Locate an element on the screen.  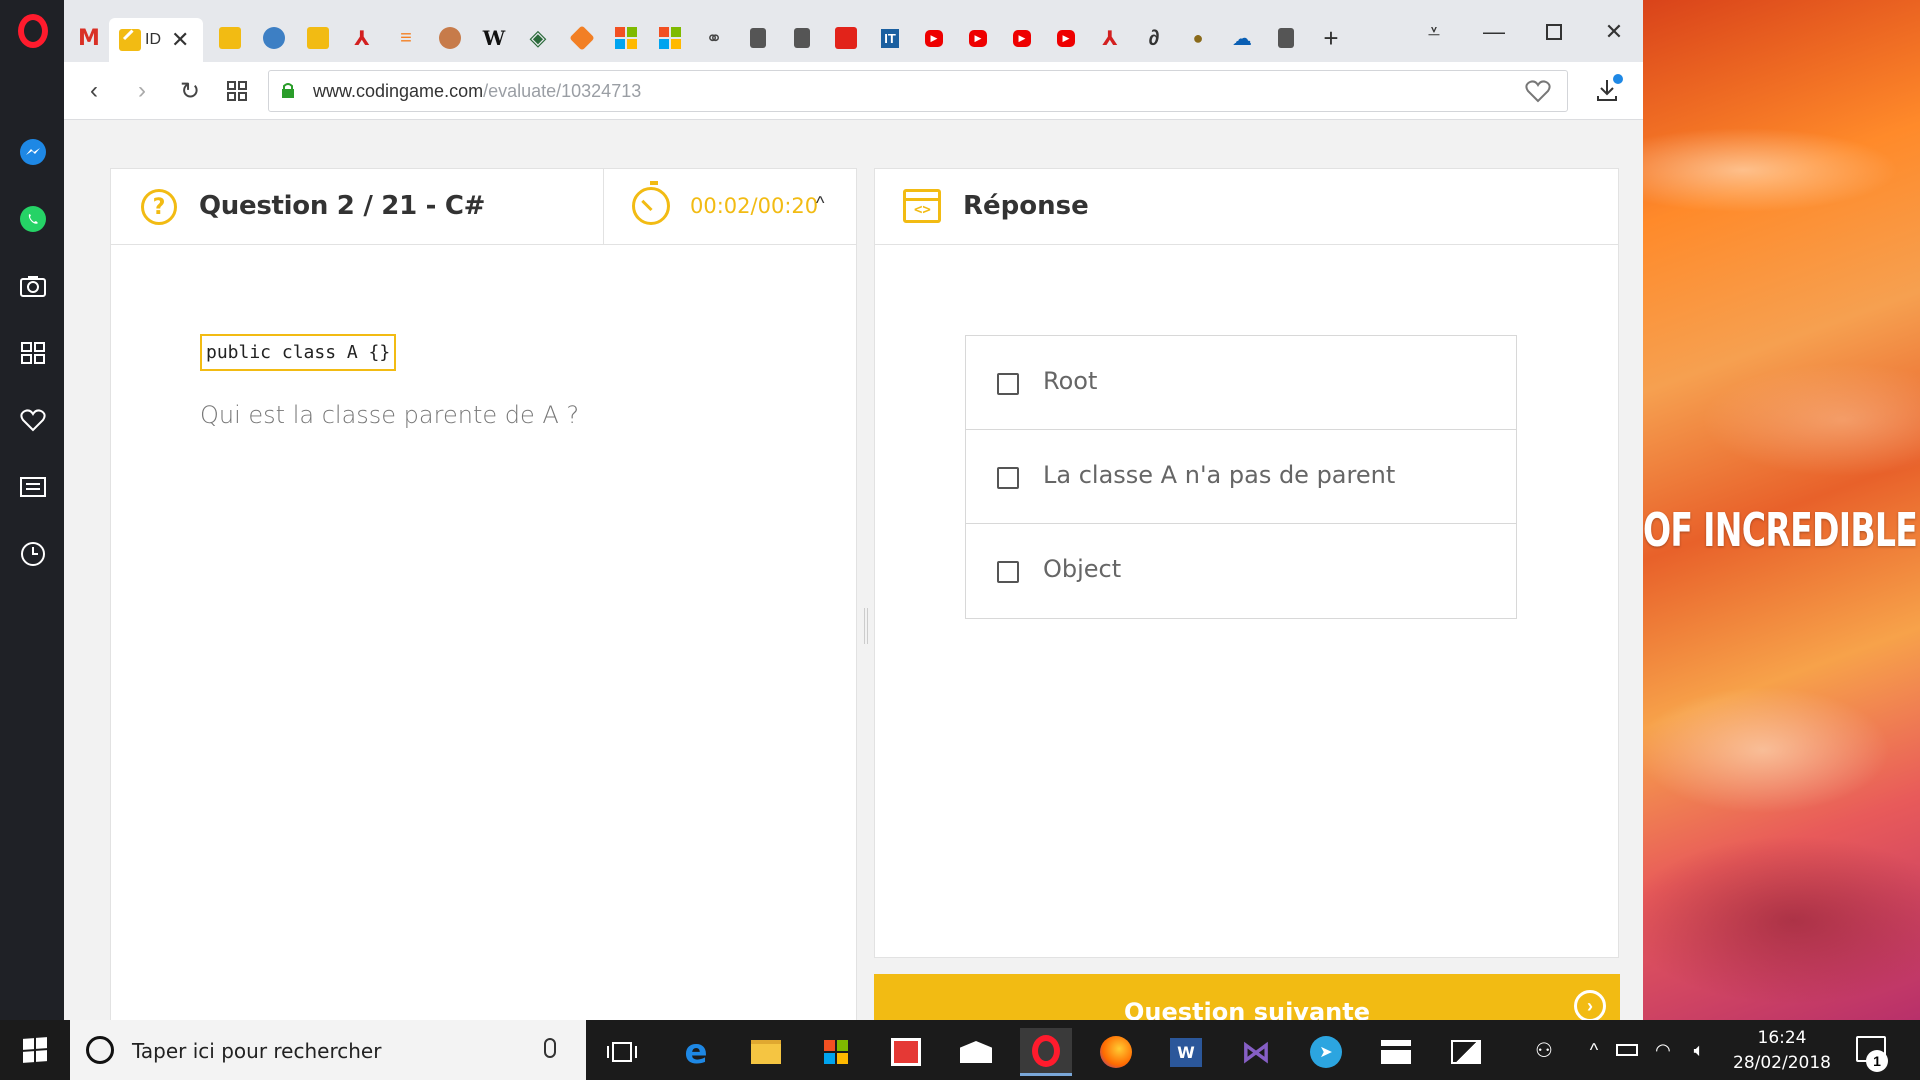
puzzle-icon is located at coordinates (582, 38).